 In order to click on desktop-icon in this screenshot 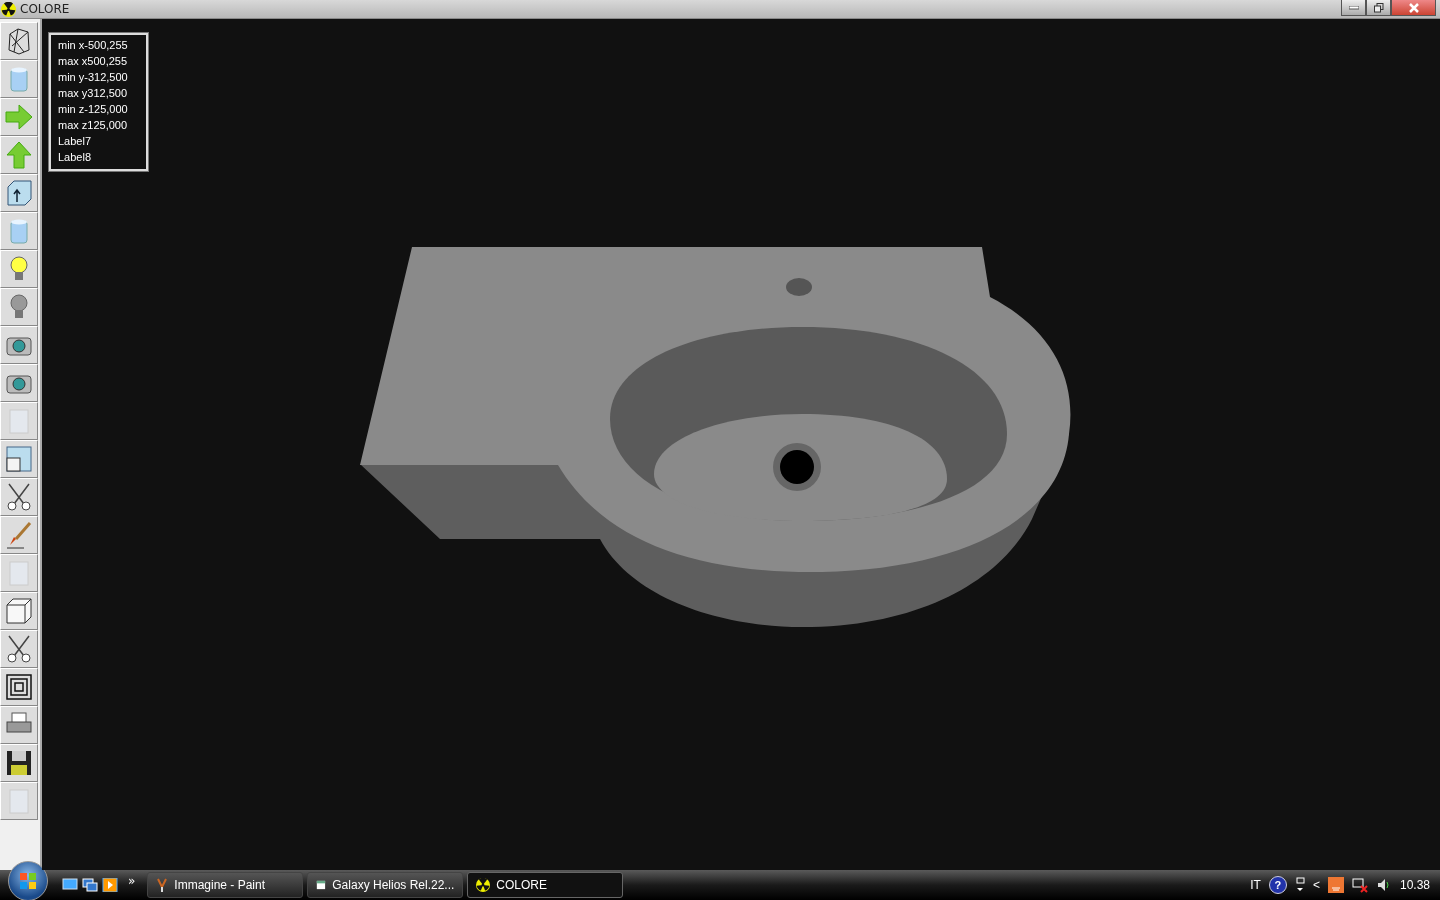, I will do `click(70, 885)`.